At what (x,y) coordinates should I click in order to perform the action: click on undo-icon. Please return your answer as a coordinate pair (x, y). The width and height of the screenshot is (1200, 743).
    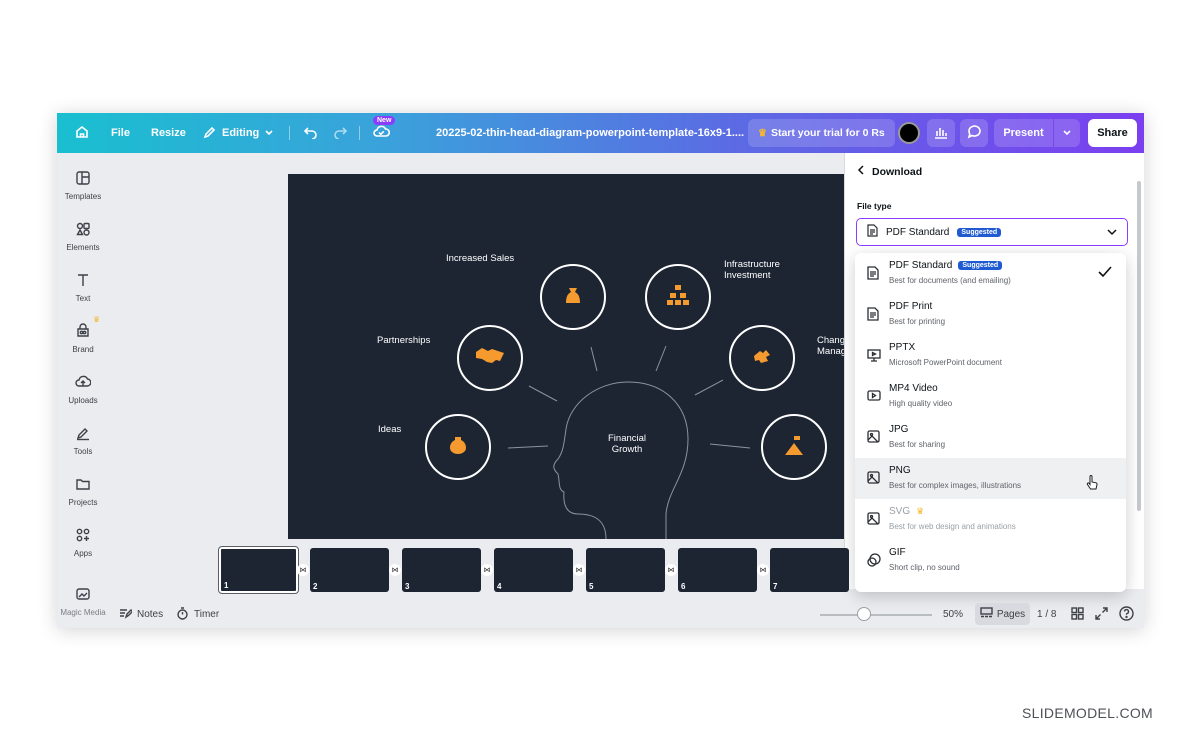
    Looking at the image, I should click on (310, 133).